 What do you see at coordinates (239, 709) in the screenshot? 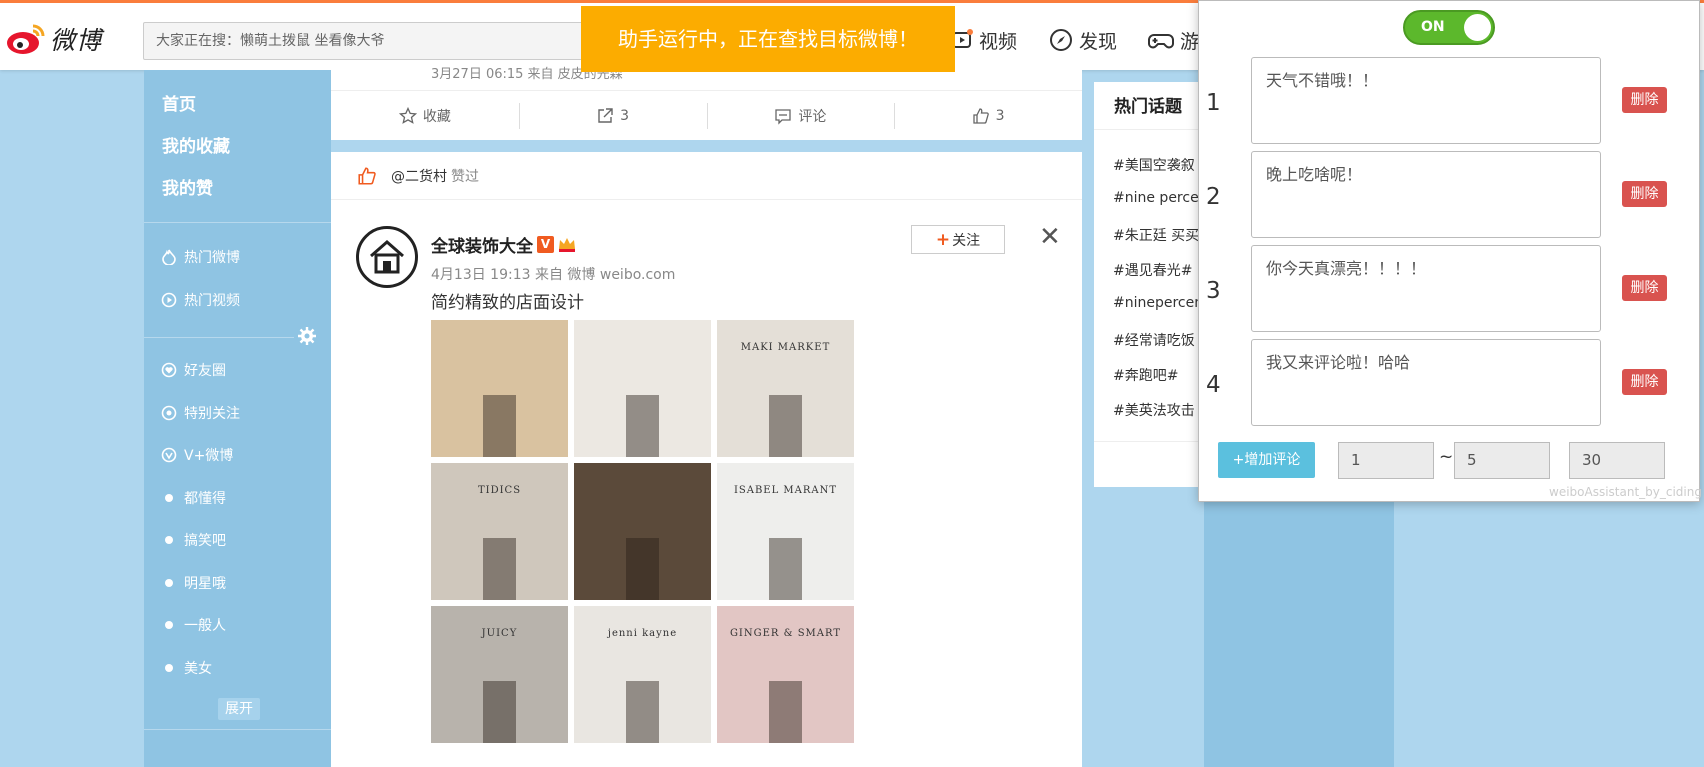
I see `expand-groups-button: 展开` at bounding box center [239, 709].